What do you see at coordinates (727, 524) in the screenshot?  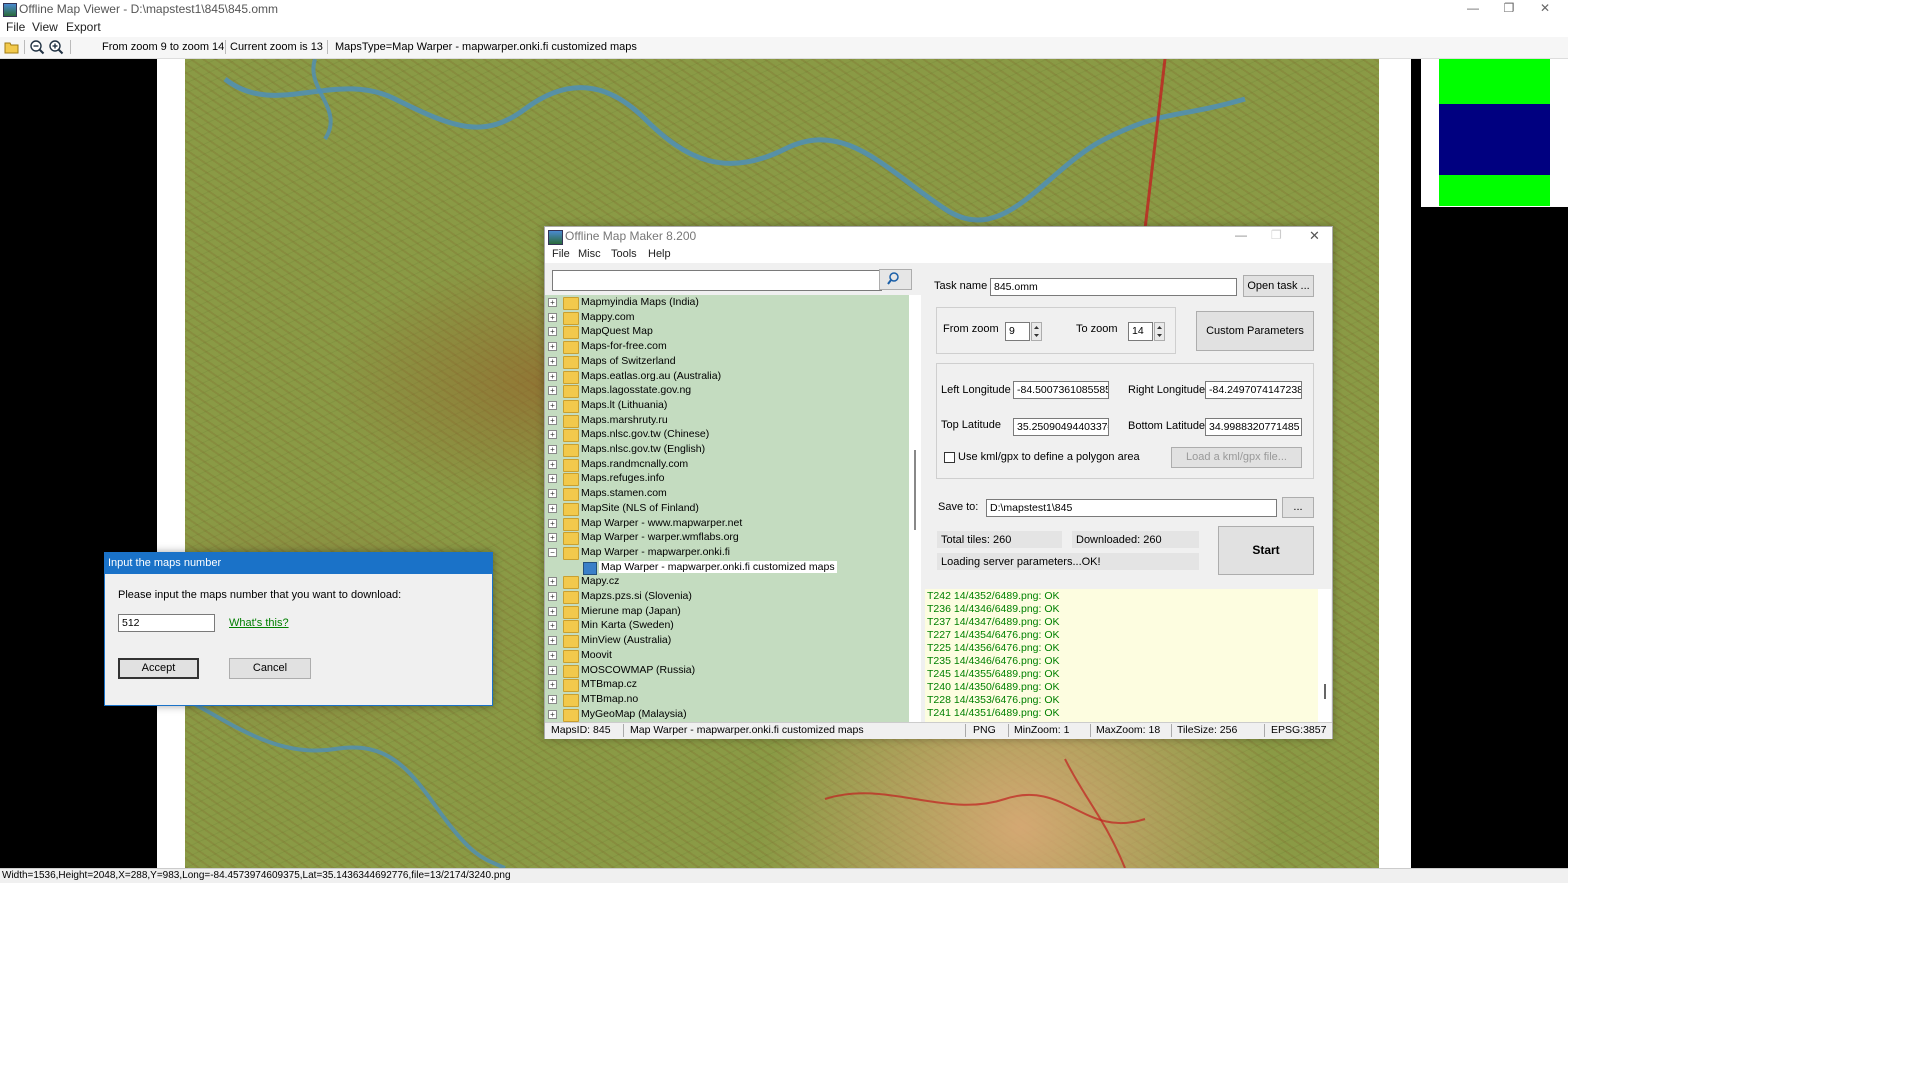 I see `tree-item: + Map Warper - www.mapwarper.net` at bounding box center [727, 524].